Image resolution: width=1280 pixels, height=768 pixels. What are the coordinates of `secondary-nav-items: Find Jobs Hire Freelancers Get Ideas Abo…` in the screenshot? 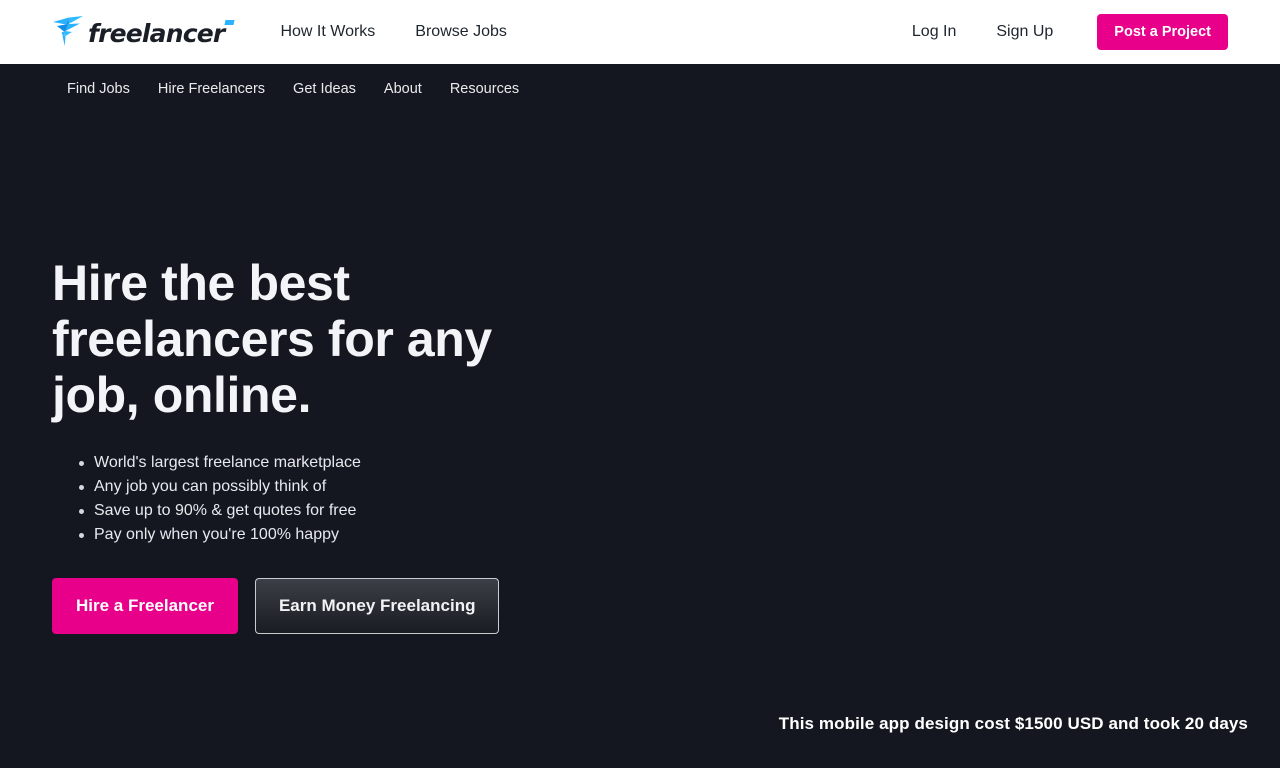 It's located at (293, 89).